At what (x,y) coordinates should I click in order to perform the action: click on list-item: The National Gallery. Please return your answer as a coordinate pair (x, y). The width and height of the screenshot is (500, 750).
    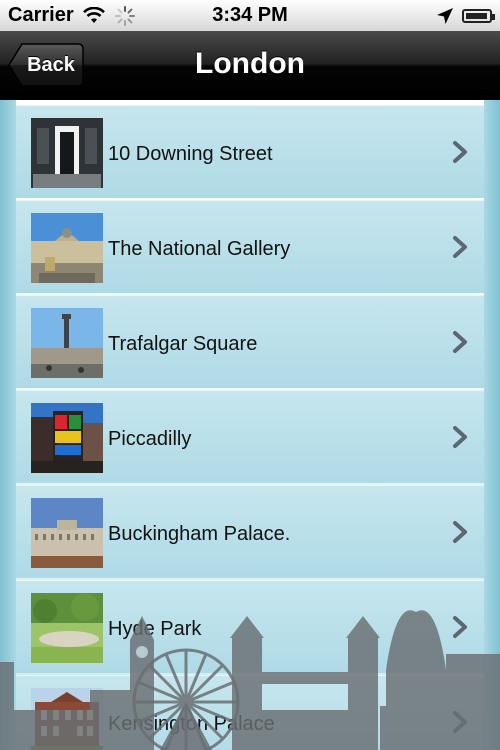
    Looking at the image, I should click on (250, 246).